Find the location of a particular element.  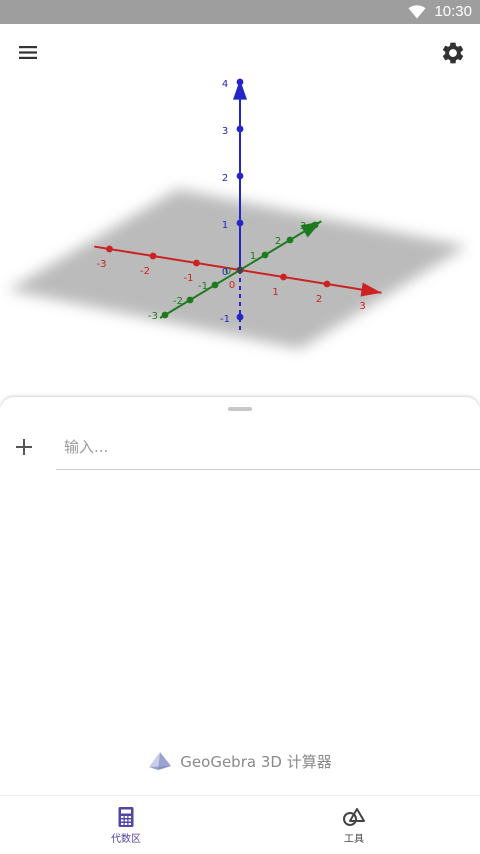

x-tick-label: -3 is located at coordinates (102, 264).